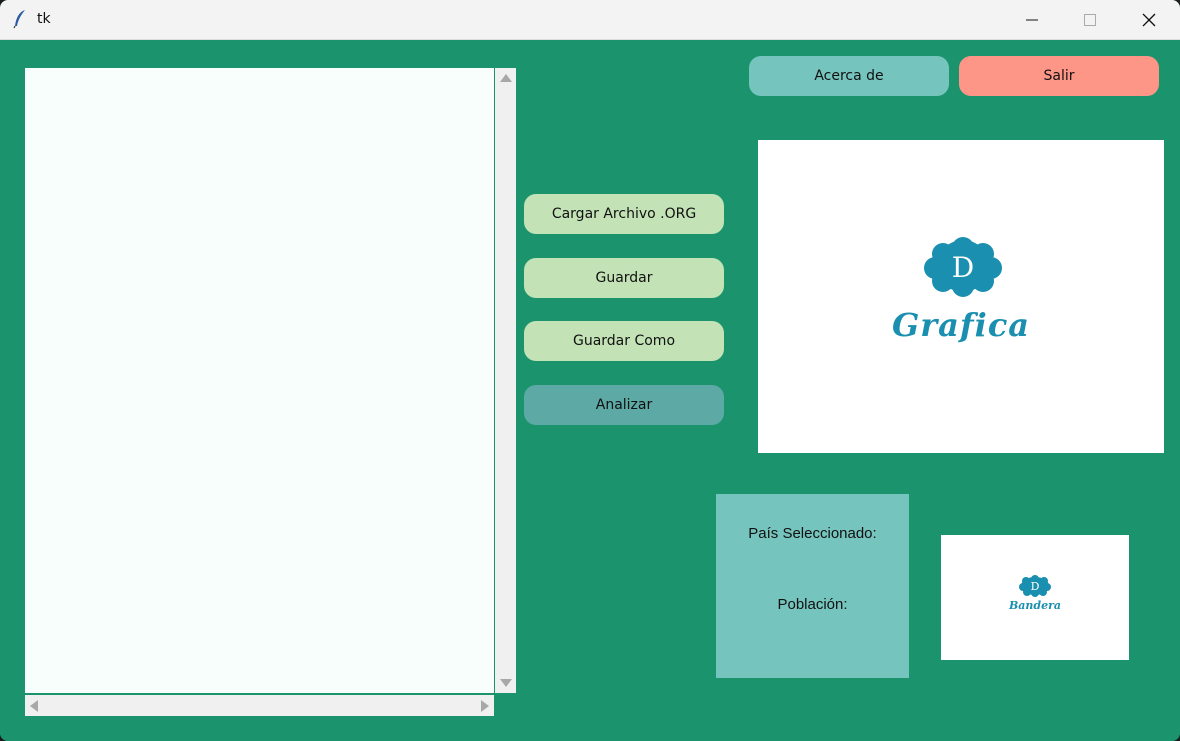 This screenshot has height=741, width=1180. What do you see at coordinates (44, 19) in the screenshot?
I see `window-title: tk` at bounding box center [44, 19].